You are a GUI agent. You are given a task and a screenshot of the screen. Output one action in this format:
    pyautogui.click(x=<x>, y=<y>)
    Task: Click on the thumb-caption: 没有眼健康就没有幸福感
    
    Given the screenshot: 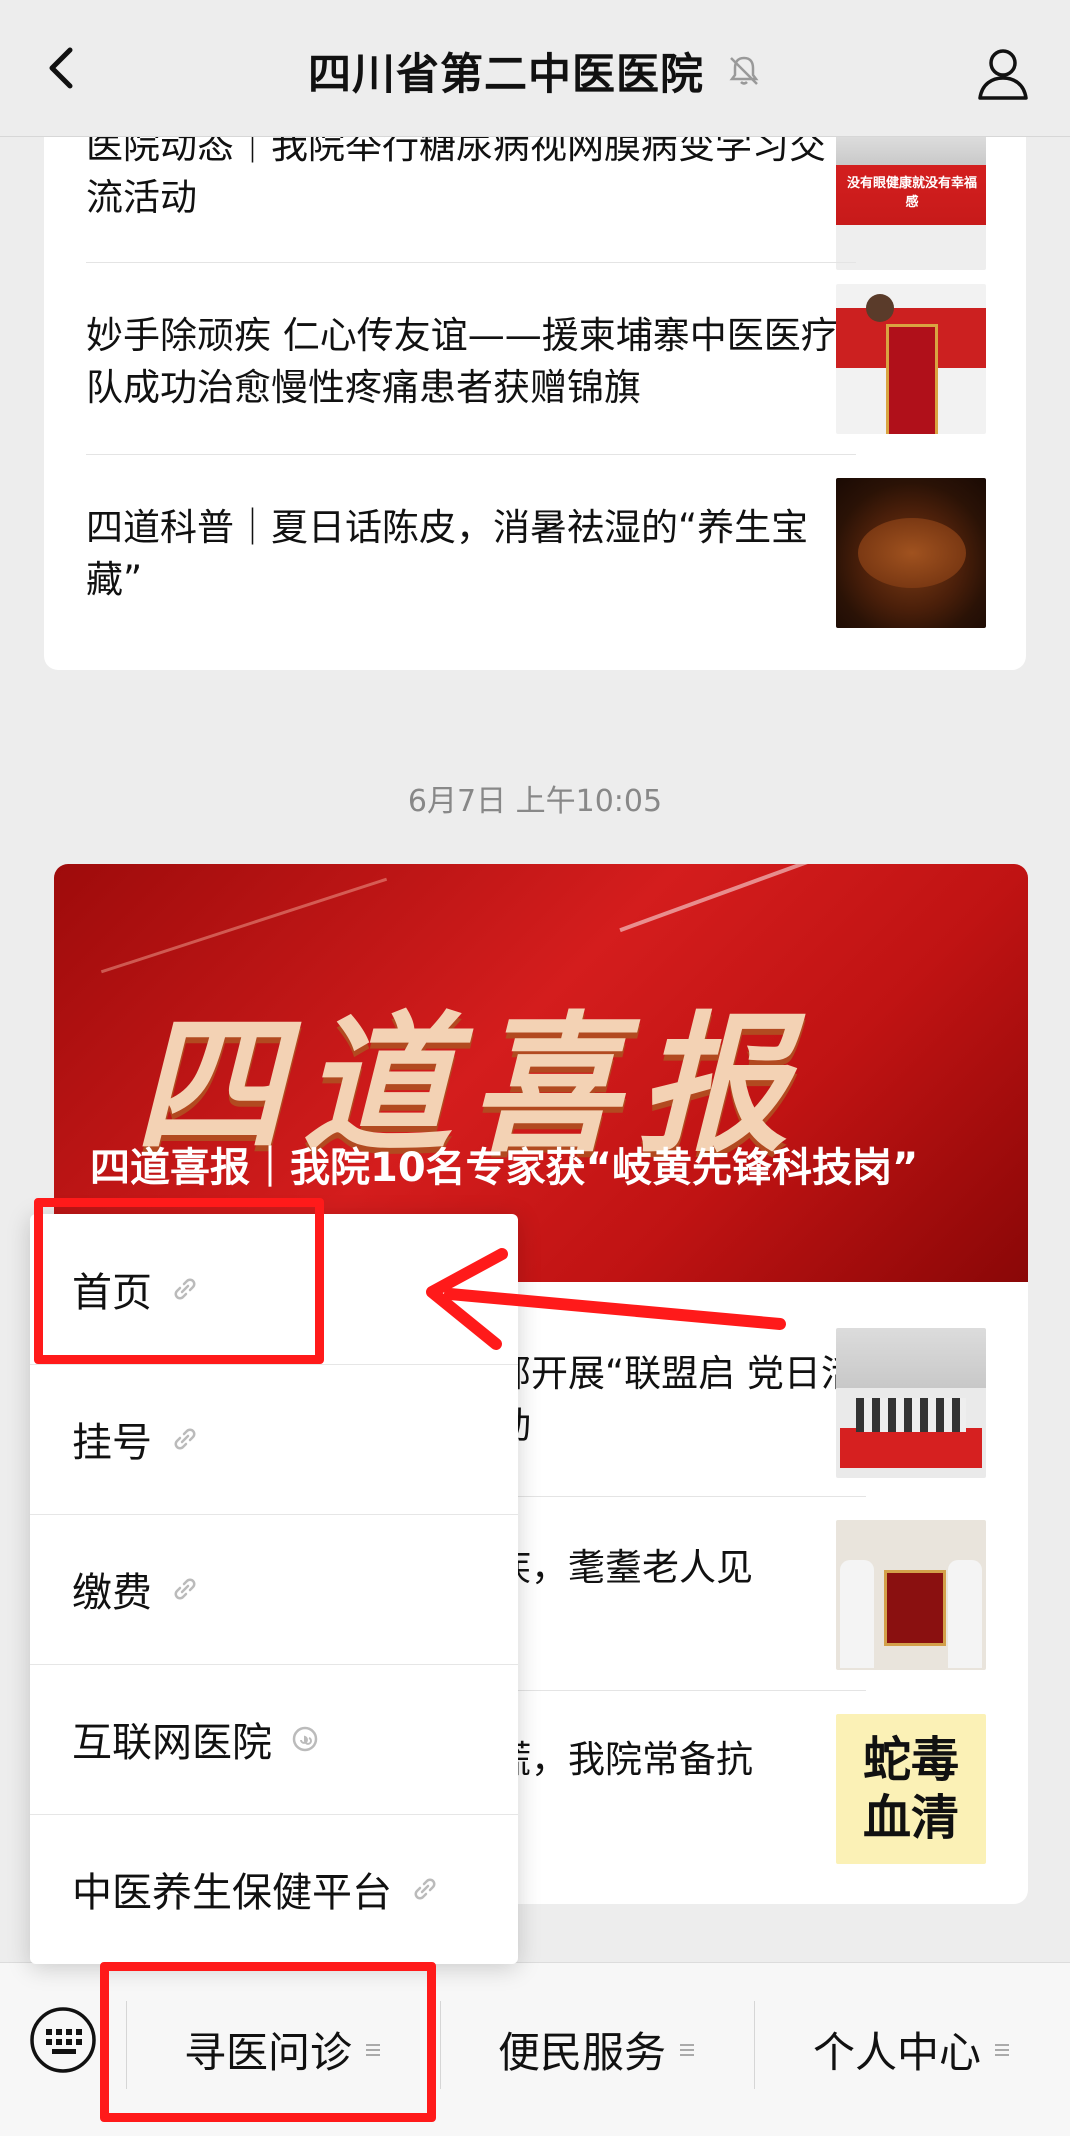 What is the action you would take?
    pyautogui.click(x=911, y=193)
    